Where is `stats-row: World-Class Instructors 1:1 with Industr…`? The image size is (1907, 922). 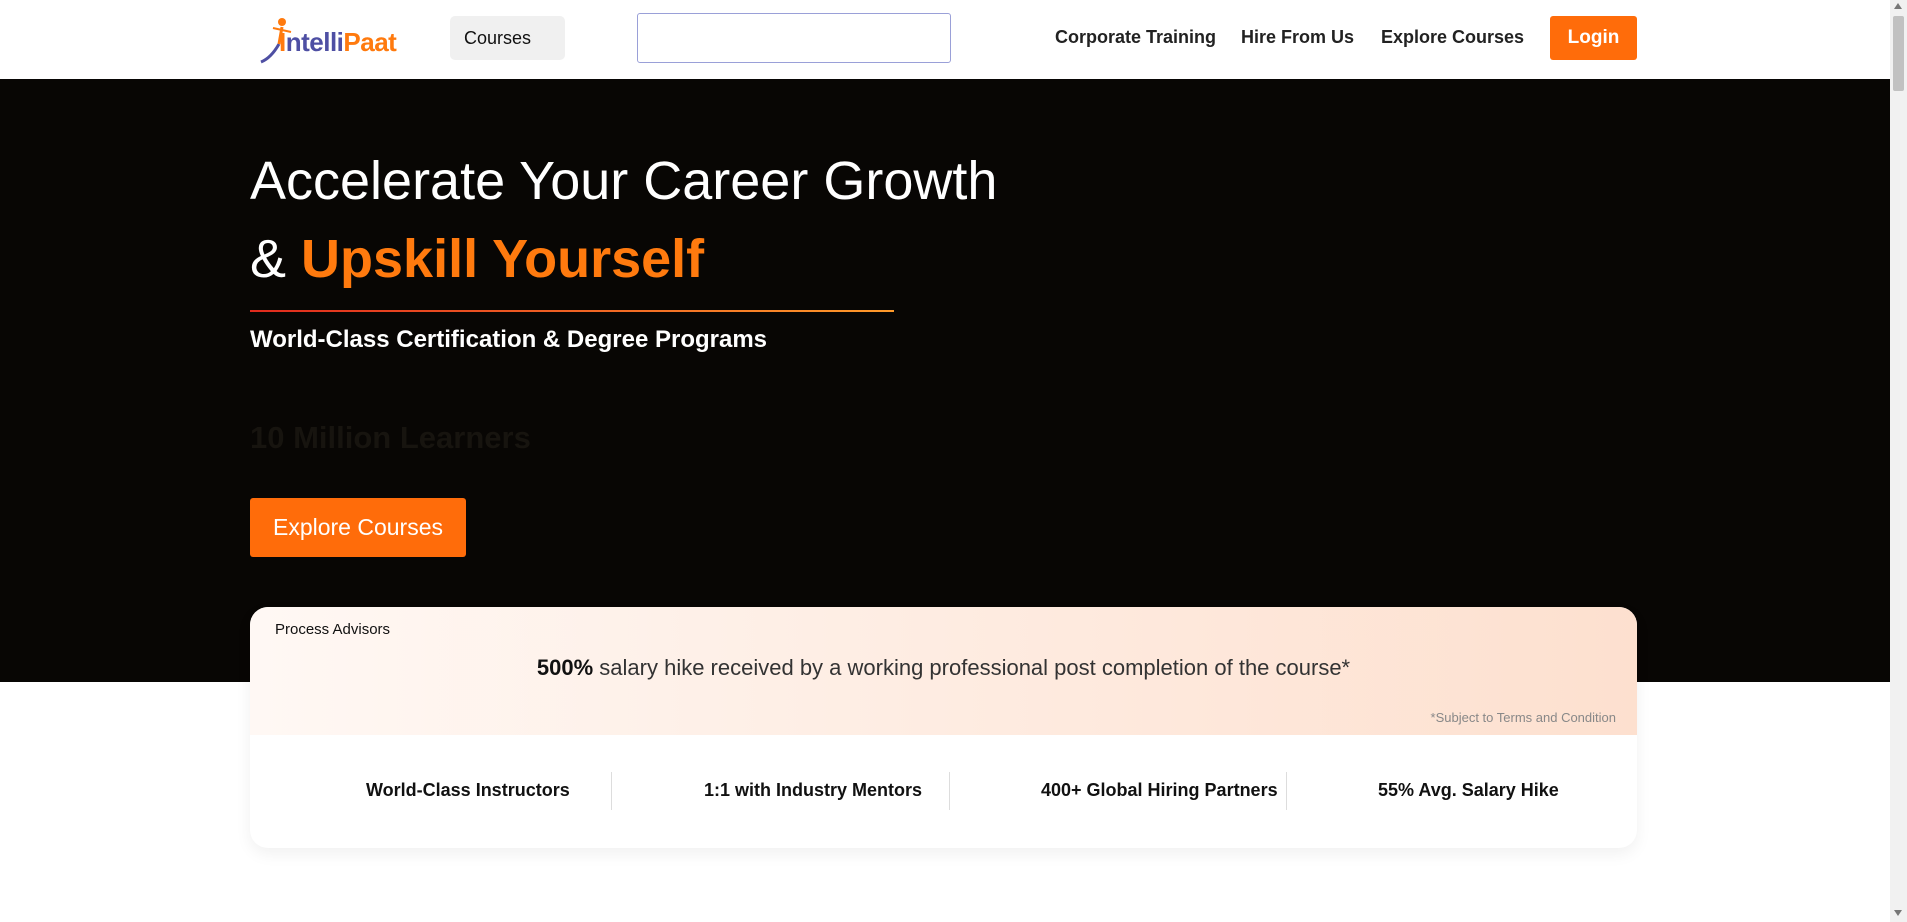
stats-row: World-Class Instructors 1:1 with Industr… is located at coordinates (943, 791).